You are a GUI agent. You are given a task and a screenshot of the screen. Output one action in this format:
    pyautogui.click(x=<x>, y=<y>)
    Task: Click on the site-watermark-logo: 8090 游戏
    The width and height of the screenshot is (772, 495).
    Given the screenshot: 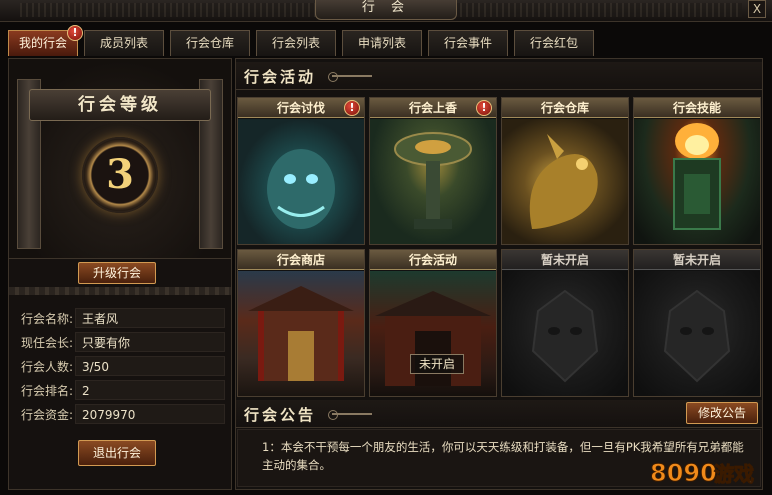 What is the action you would take?
    pyautogui.click(x=707, y=472)
    